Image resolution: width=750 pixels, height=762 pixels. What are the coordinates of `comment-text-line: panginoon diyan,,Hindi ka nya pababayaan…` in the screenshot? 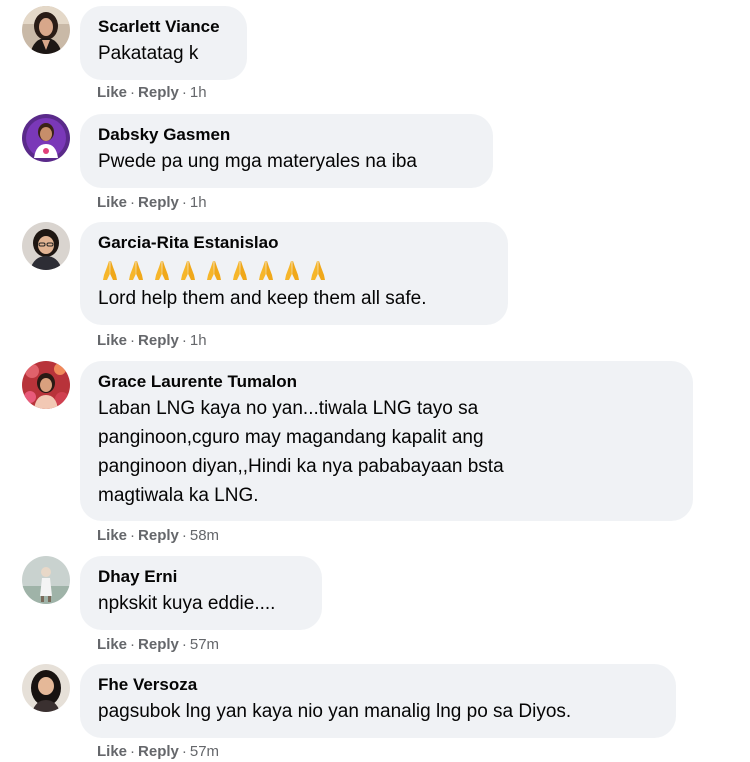 It's located at (301, 466).